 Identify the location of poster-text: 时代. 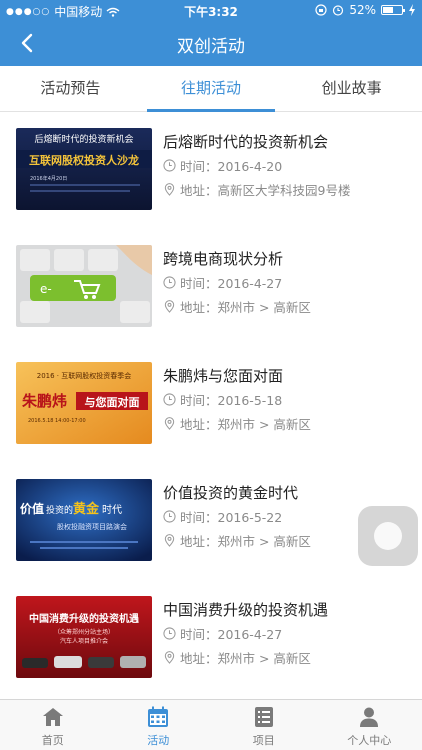
(112, 510).